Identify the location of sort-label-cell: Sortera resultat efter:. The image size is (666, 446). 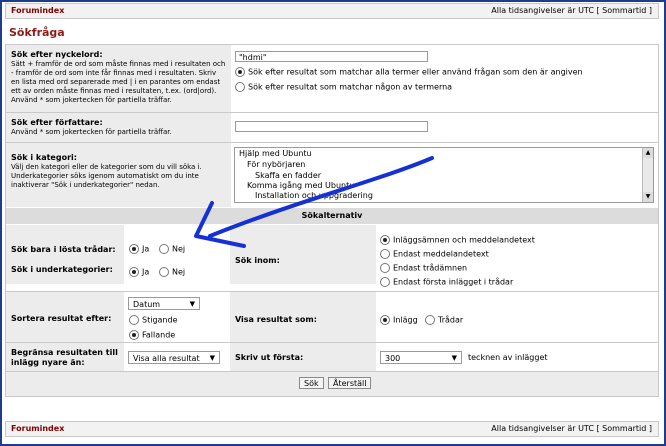
(65, 317).